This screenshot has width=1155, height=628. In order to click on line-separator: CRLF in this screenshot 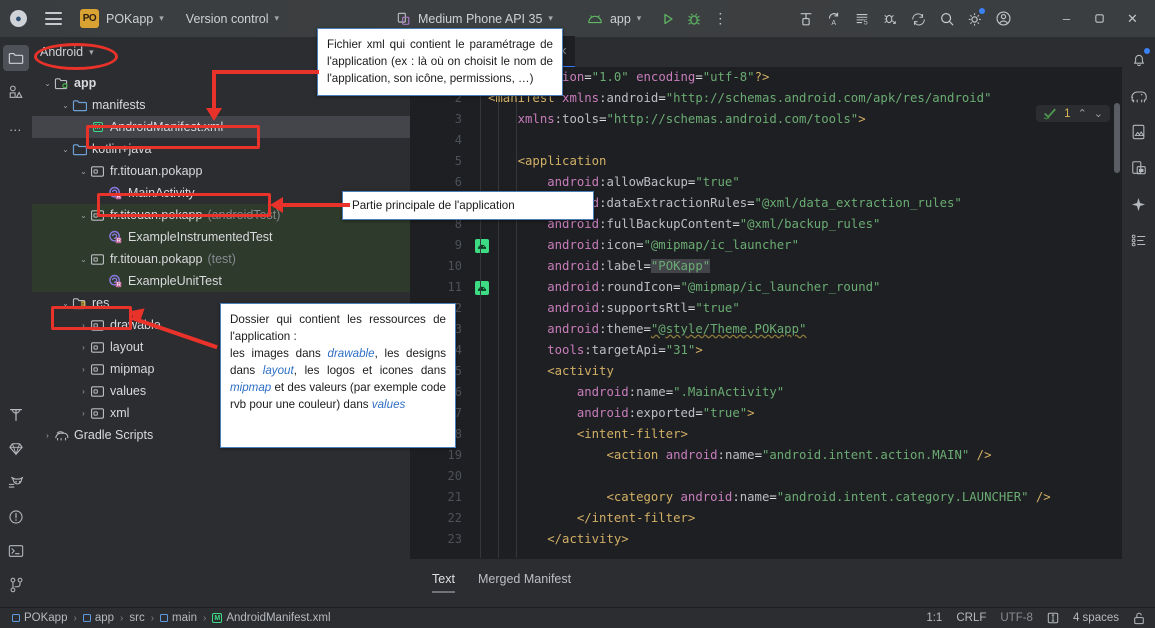, I will do `click(971, 618)`.